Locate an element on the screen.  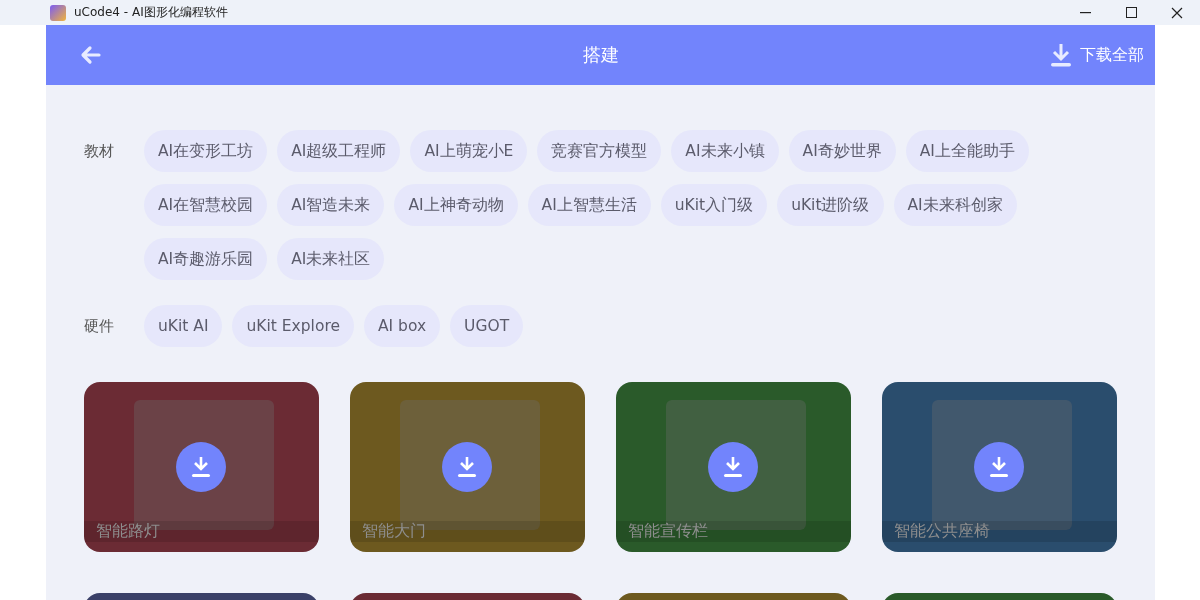
window-title: uCode4 - AI图形化编程软件 is located at coordinates (151, 12).